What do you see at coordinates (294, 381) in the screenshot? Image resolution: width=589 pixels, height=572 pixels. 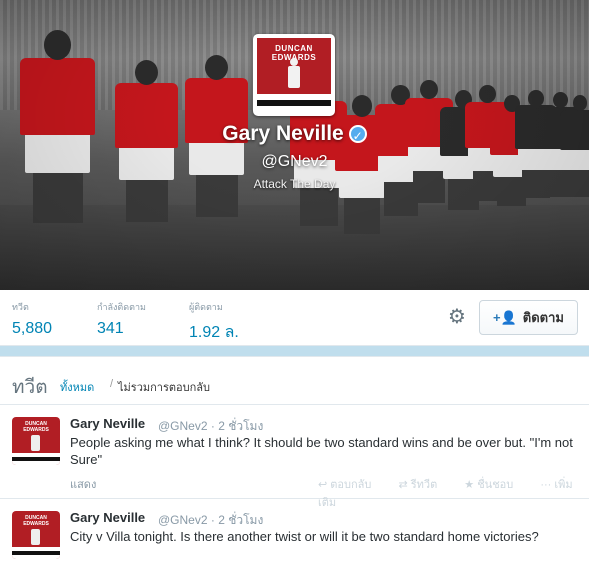 I see `timeline-header: ทวีต ทั้งหมด / ไม่รวมการตอบกลับ` at bounding box center [294, 381].